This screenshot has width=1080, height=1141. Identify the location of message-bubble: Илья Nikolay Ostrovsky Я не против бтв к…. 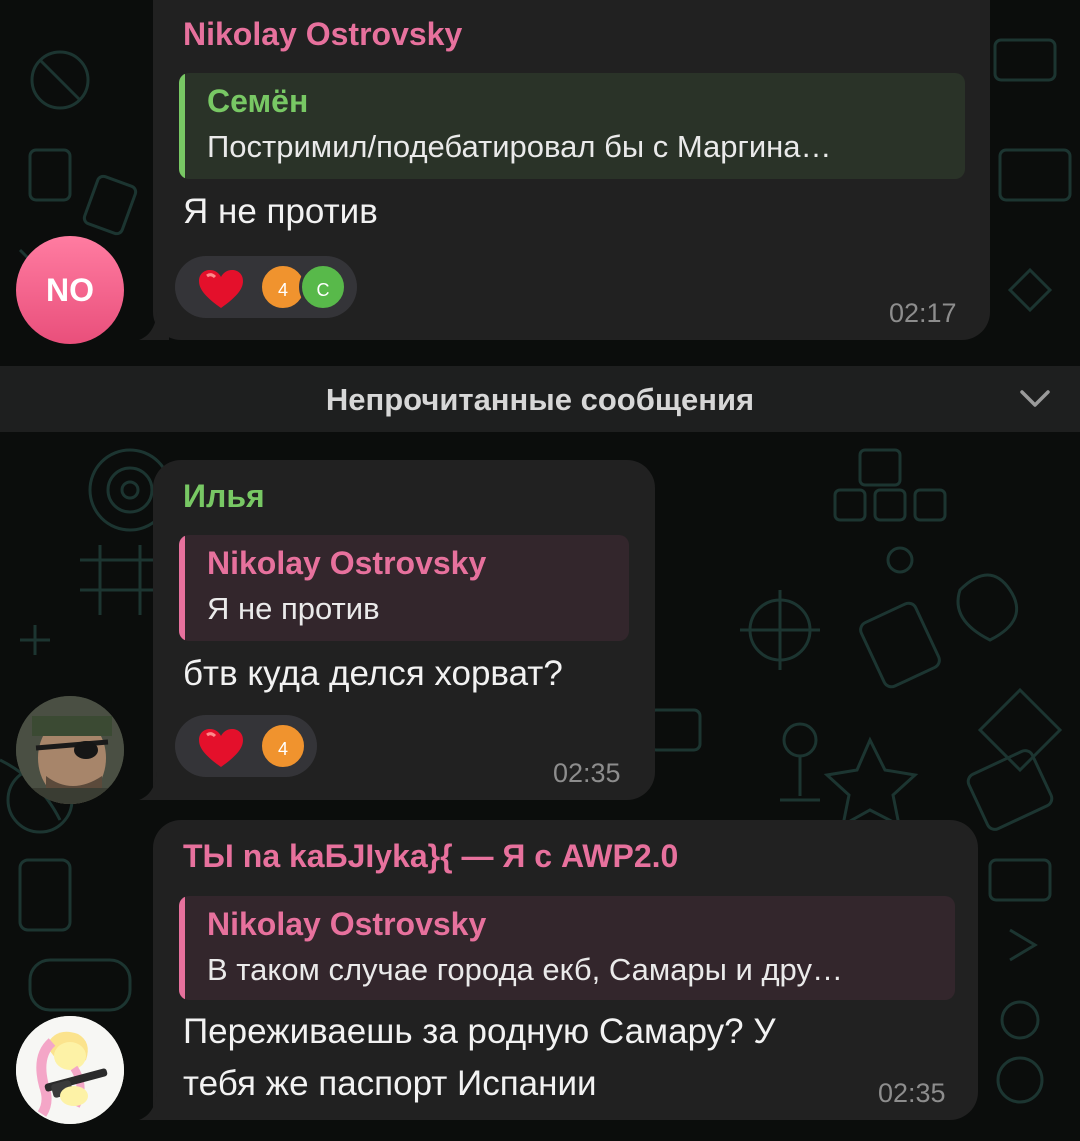
(397, 630).